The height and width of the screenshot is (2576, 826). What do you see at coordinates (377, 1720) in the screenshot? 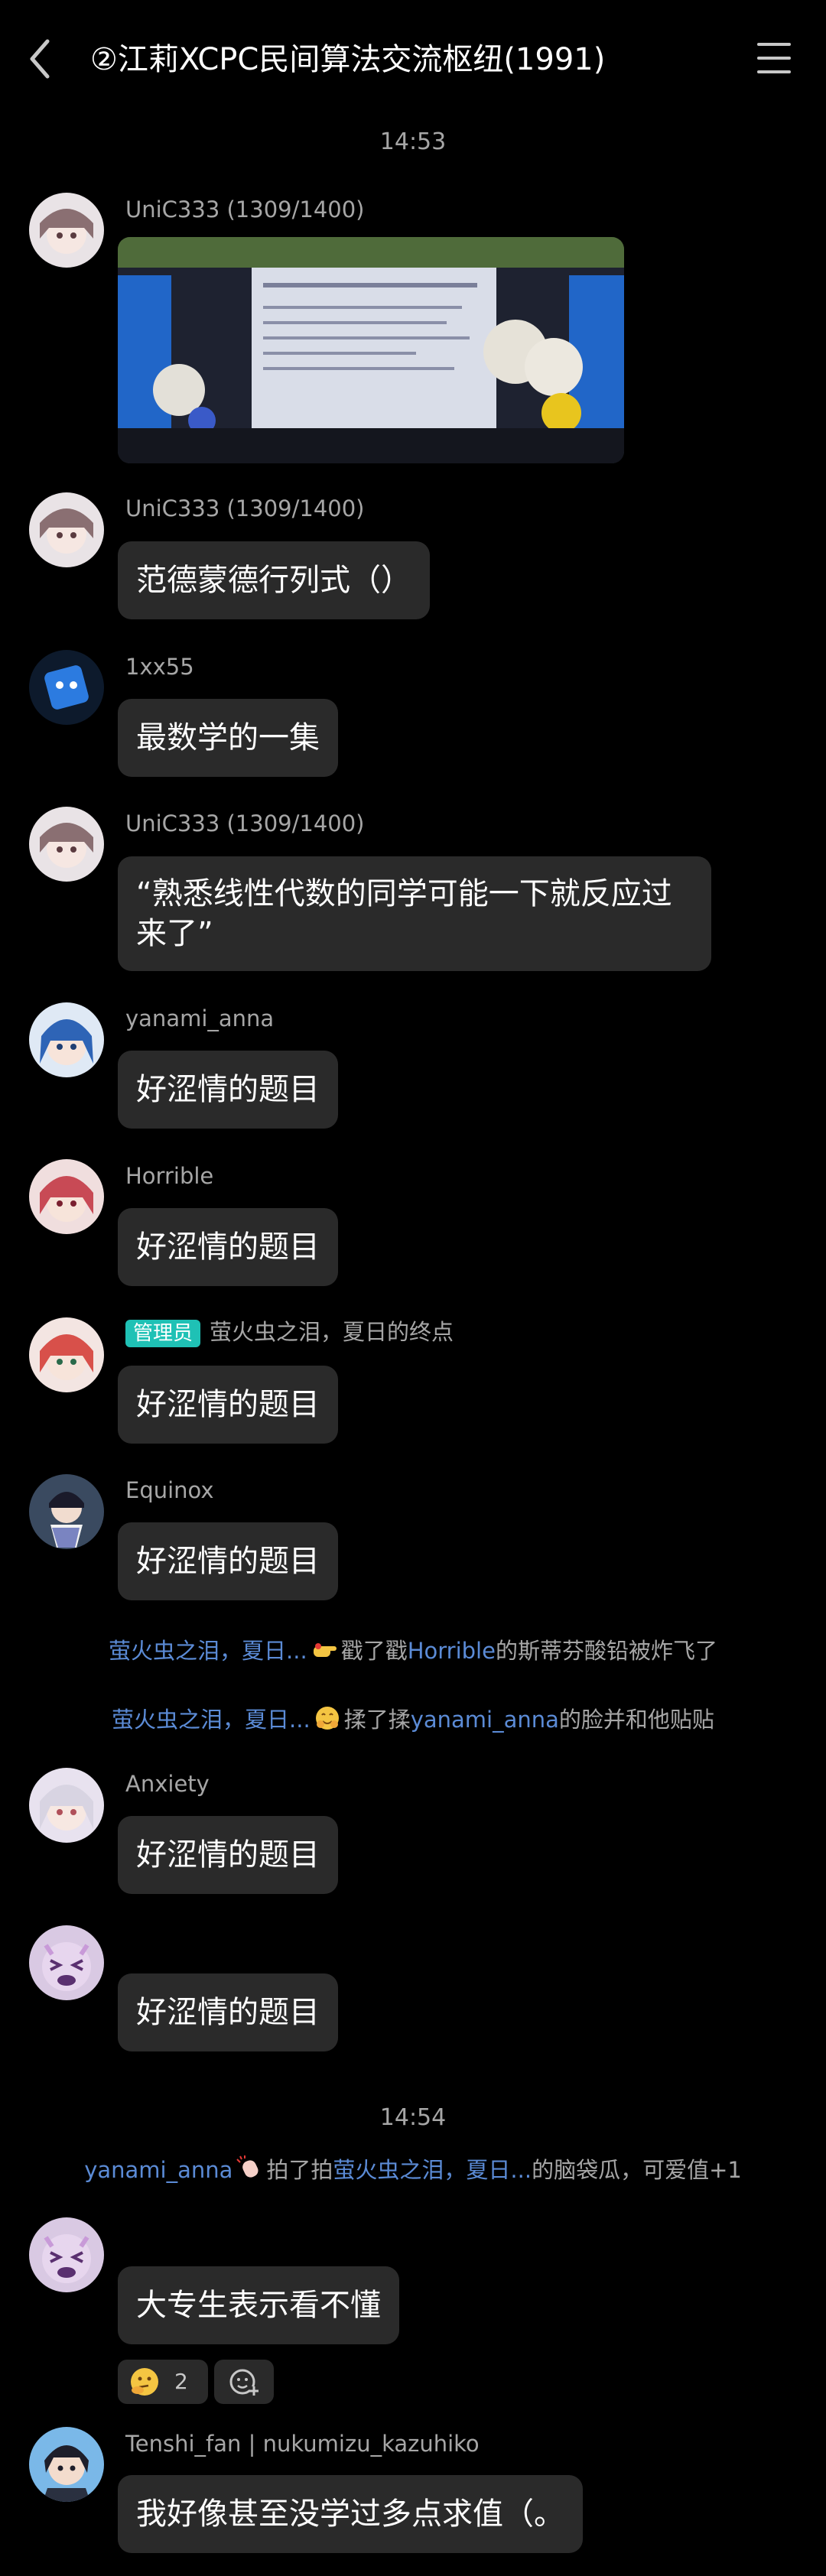
I see `system-verb: 揉了揉` at bounding box center [377, 1720].